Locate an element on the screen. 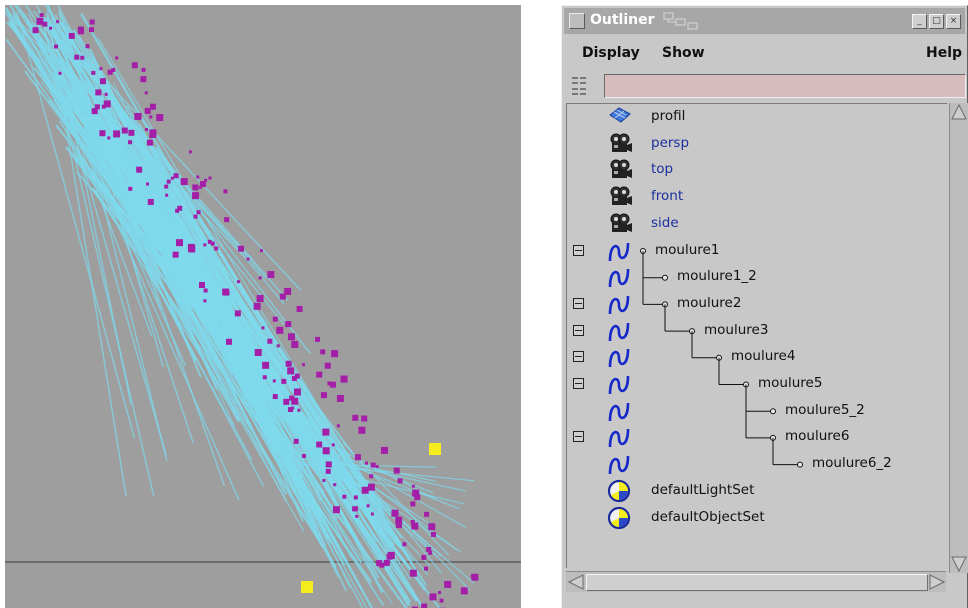 This screenshot has height=608, width=968. filter-row is located at coordinates (765, 86).